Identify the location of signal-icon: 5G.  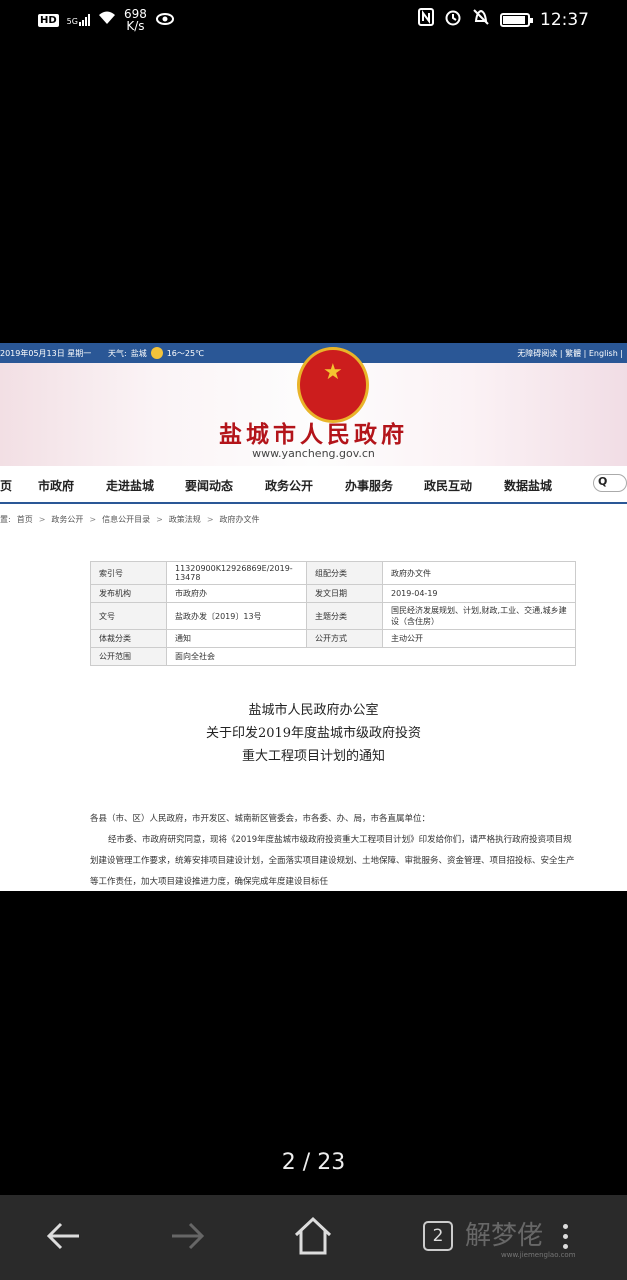
(78, 20).